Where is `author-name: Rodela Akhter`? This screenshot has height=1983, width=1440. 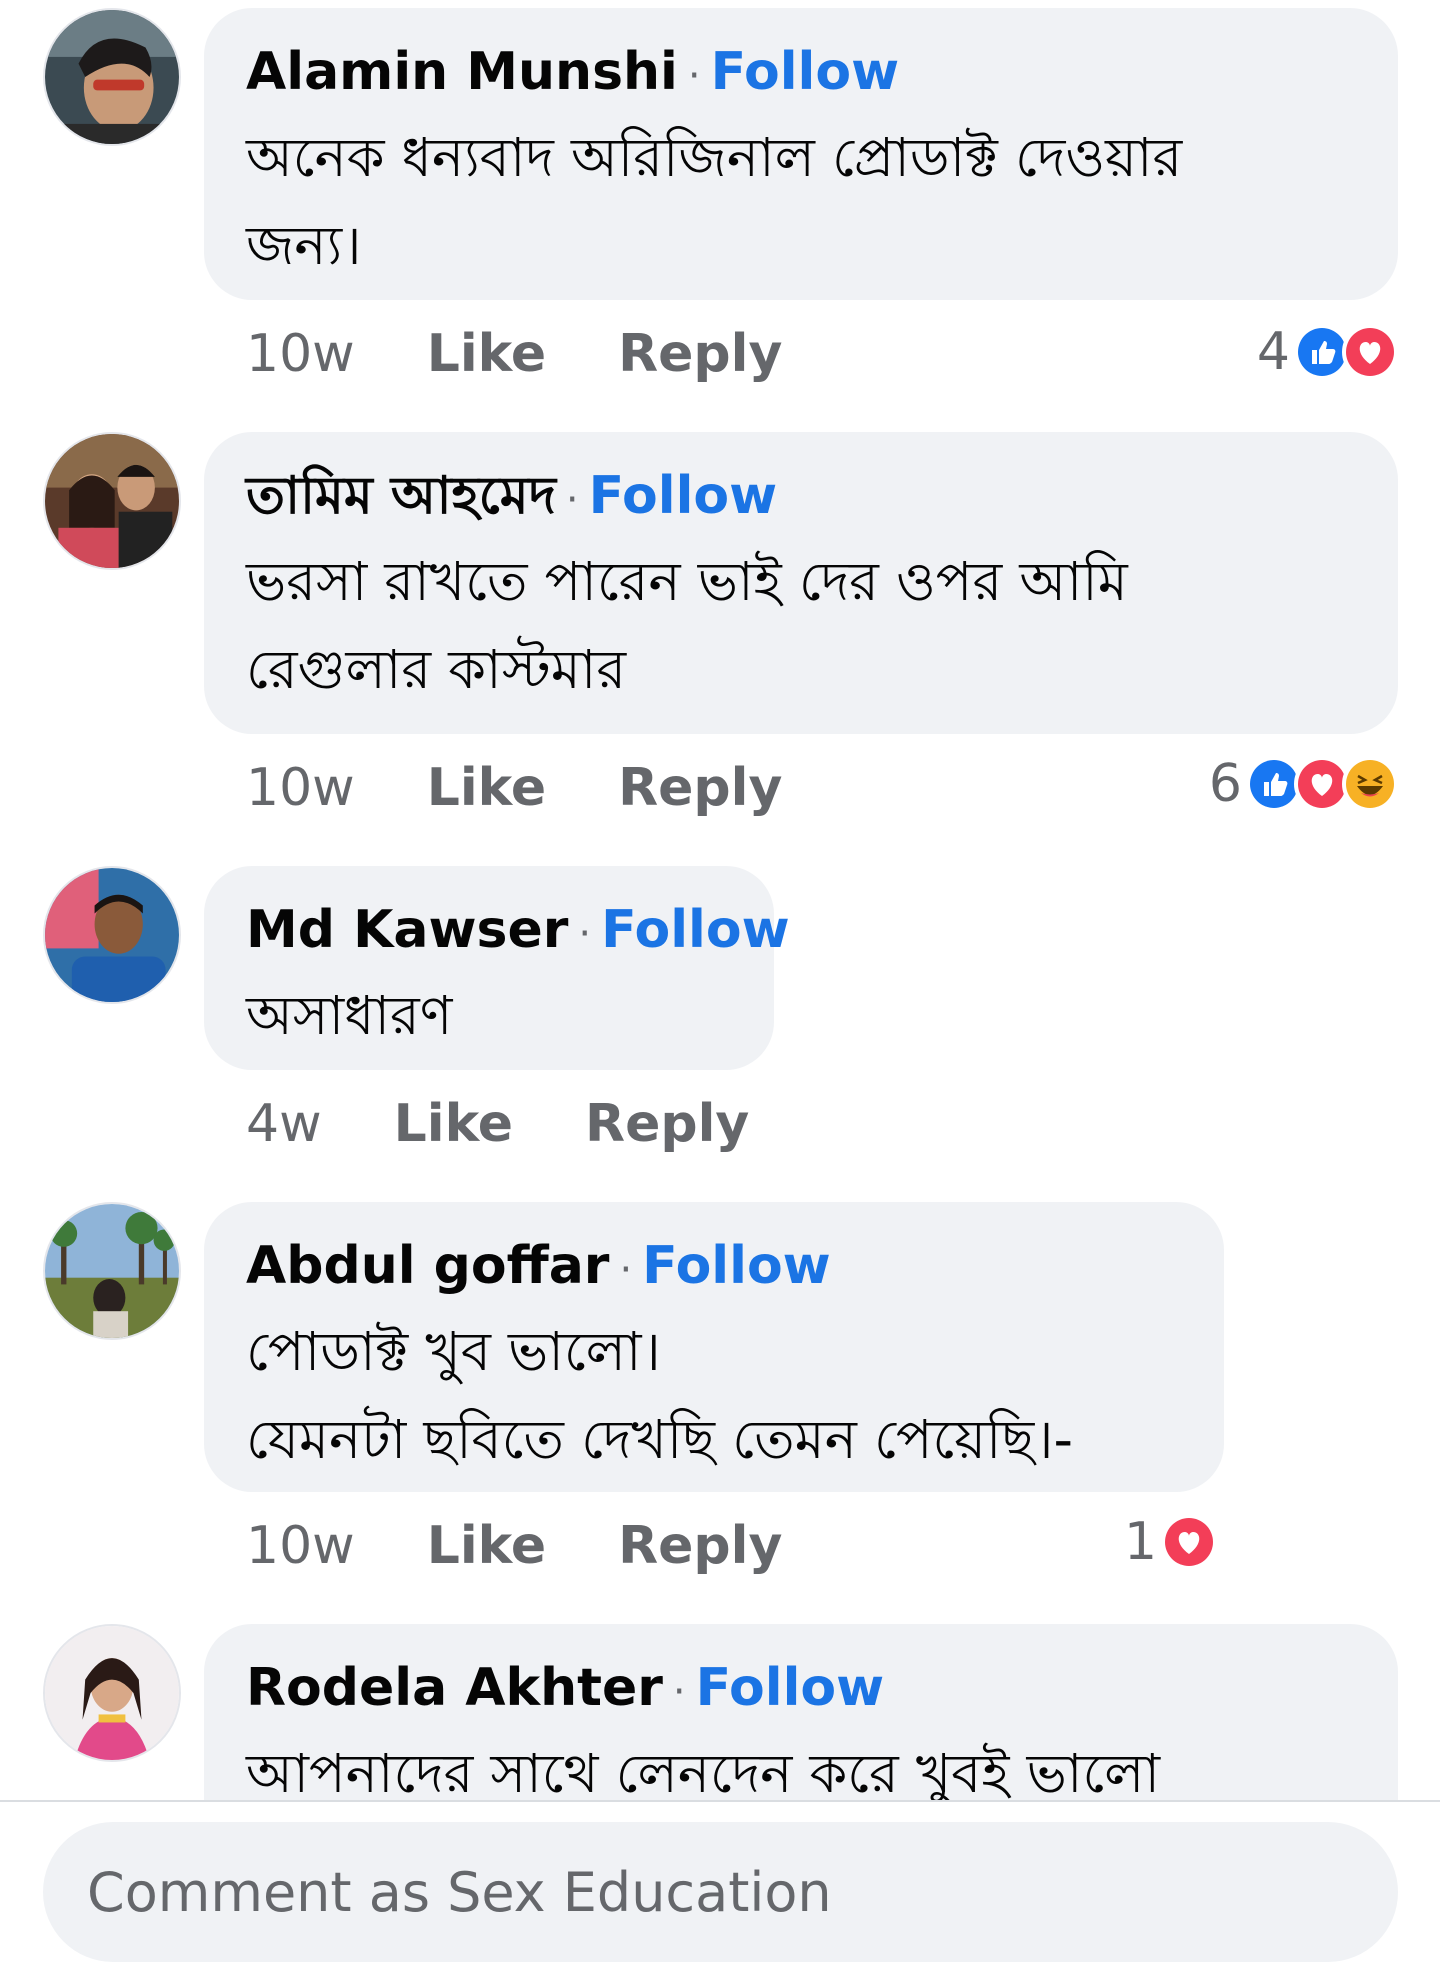
author-name: Rodela Akhter is located at coordinates (454, 1688).